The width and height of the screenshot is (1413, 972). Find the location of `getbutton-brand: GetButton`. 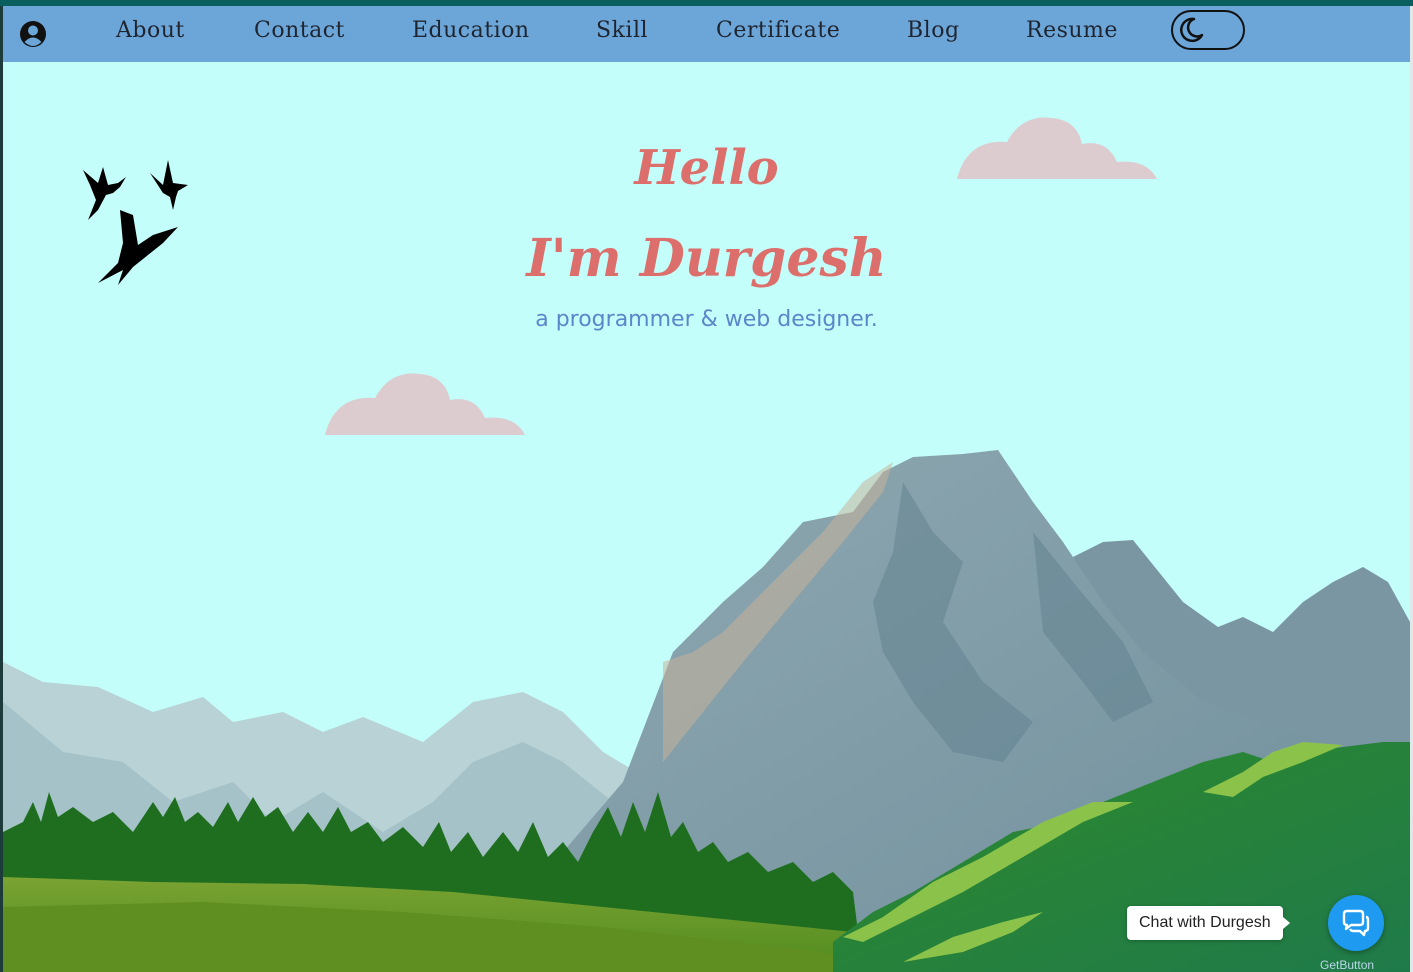

getbutton-brand: GetButton is located at coordinates (1347, 965).